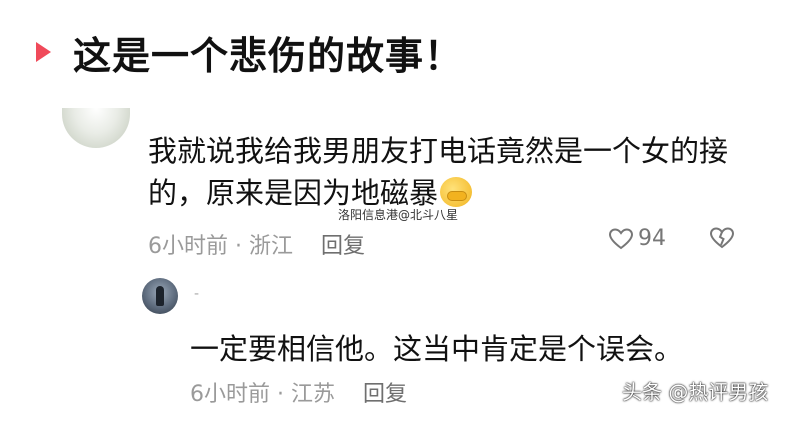 This screenshot has width=799, height=432. Describe the element at coordinates (96, 128) in the screenshot. I see `avatar` at that location.